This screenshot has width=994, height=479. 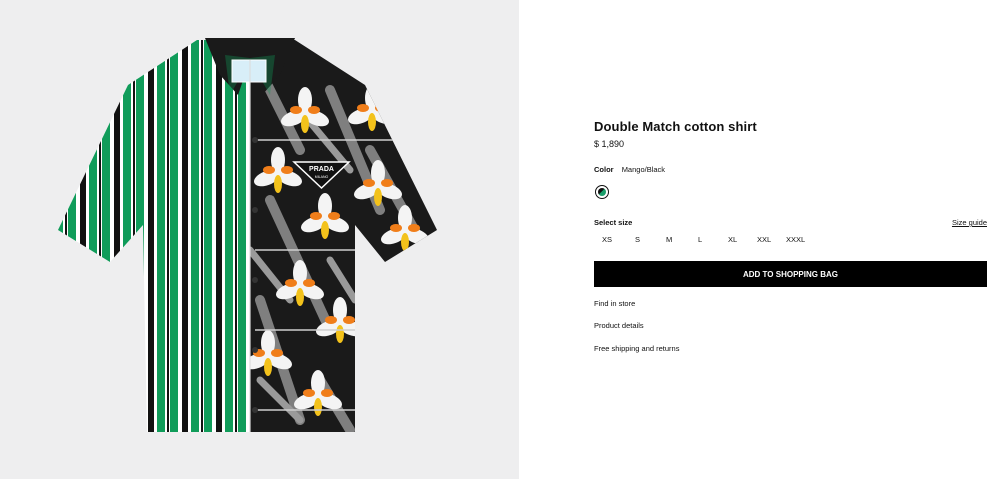 I want to click on find-in-store-link: Find in store, so click(x=614, y=303).